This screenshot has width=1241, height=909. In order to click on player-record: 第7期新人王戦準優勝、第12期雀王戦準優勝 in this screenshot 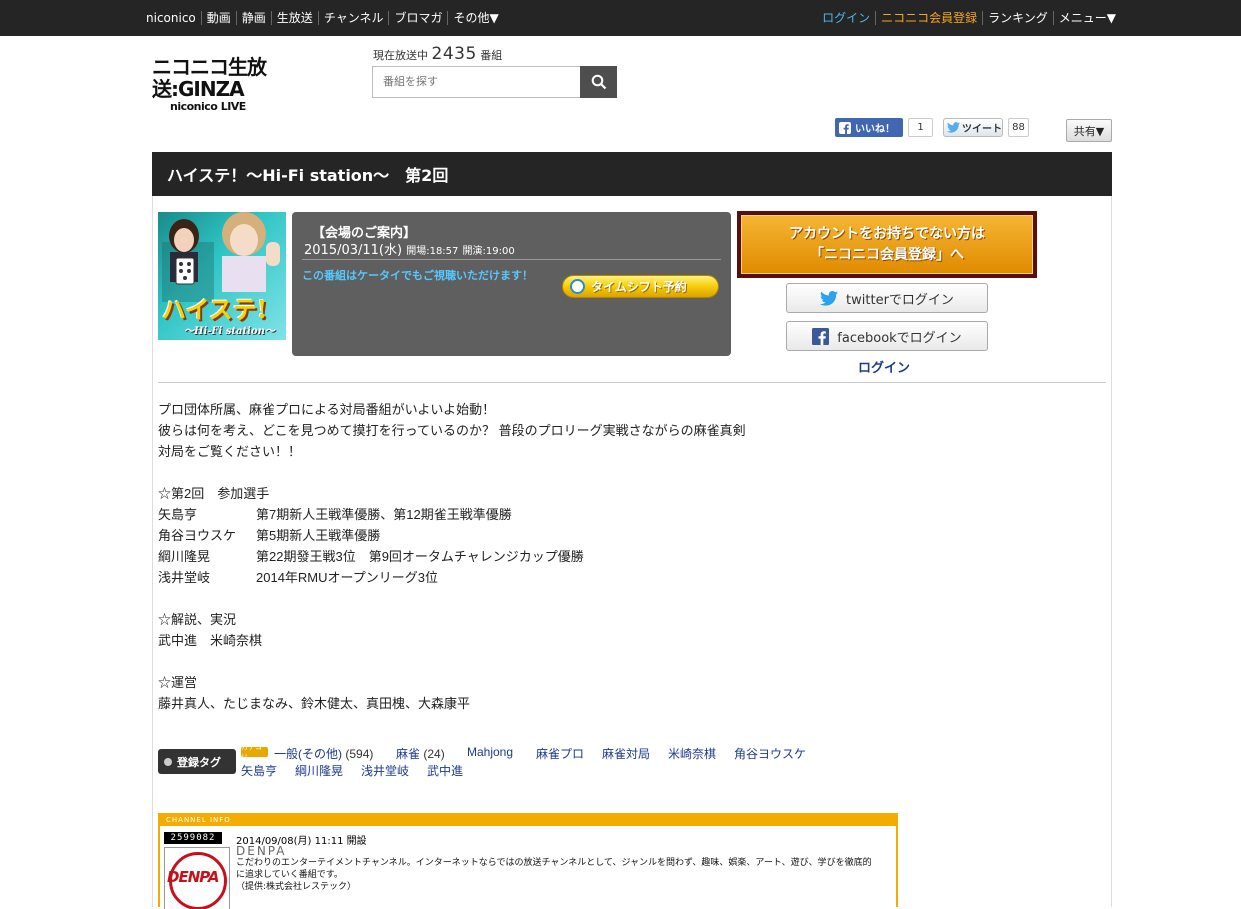, I will do `click(384, 514)`.